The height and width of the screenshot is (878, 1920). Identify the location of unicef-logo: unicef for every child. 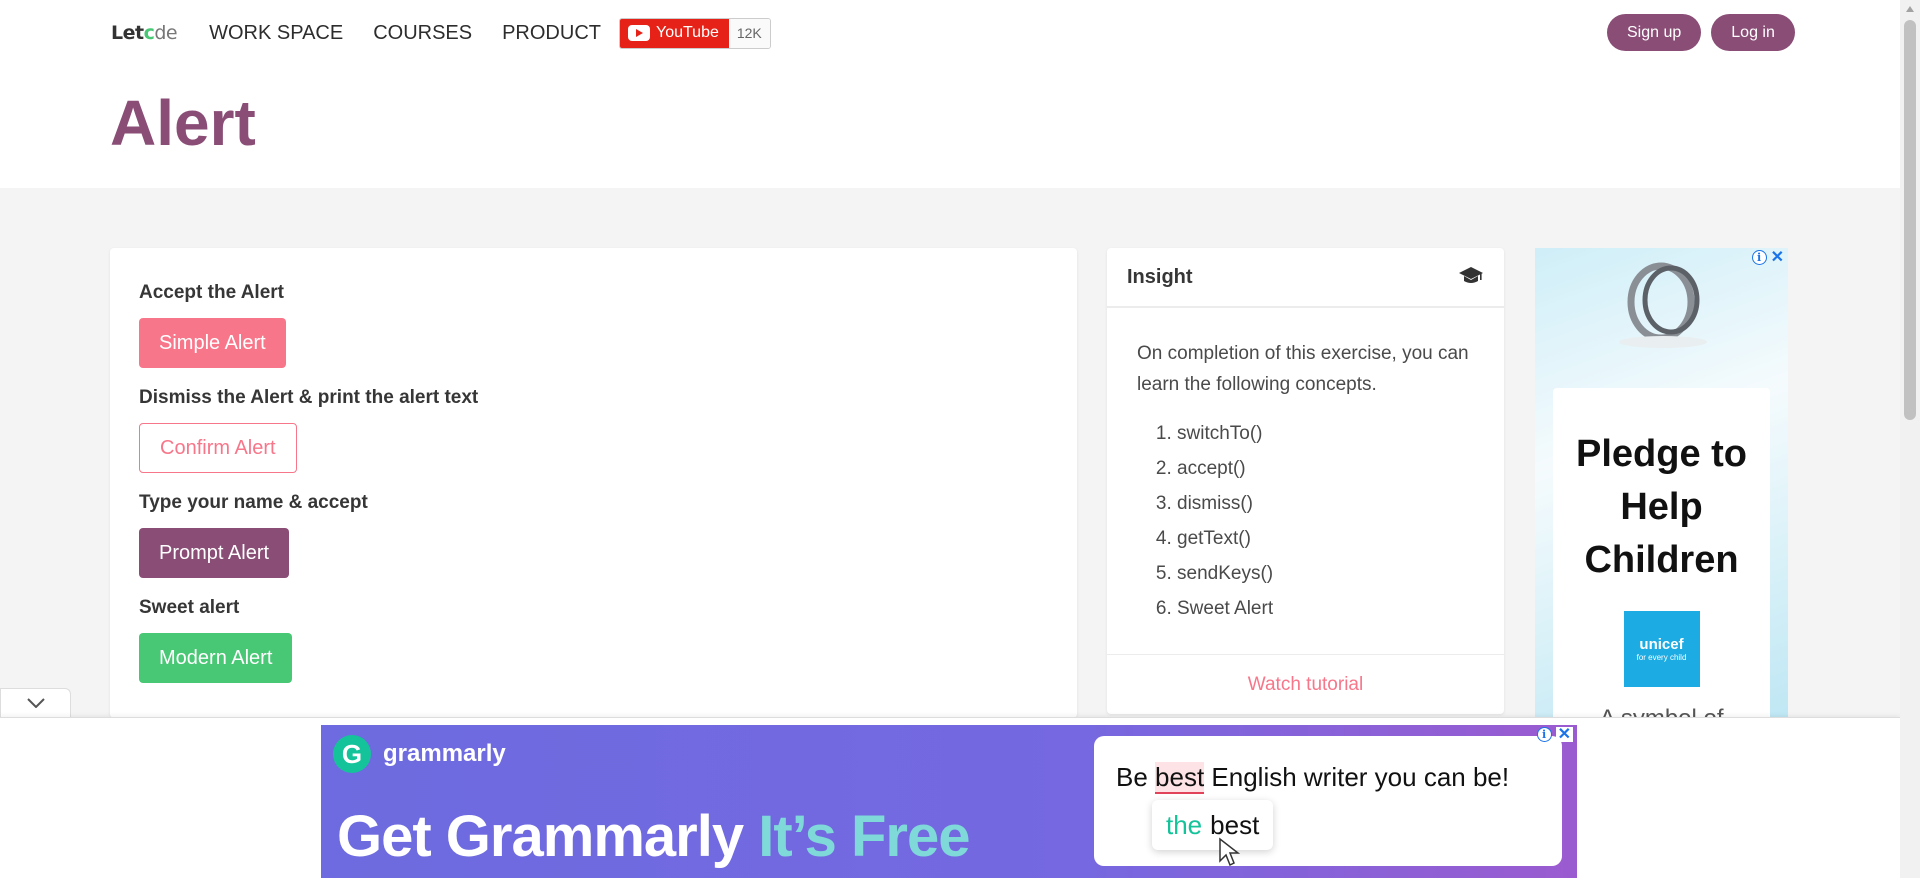
(1661, 649).